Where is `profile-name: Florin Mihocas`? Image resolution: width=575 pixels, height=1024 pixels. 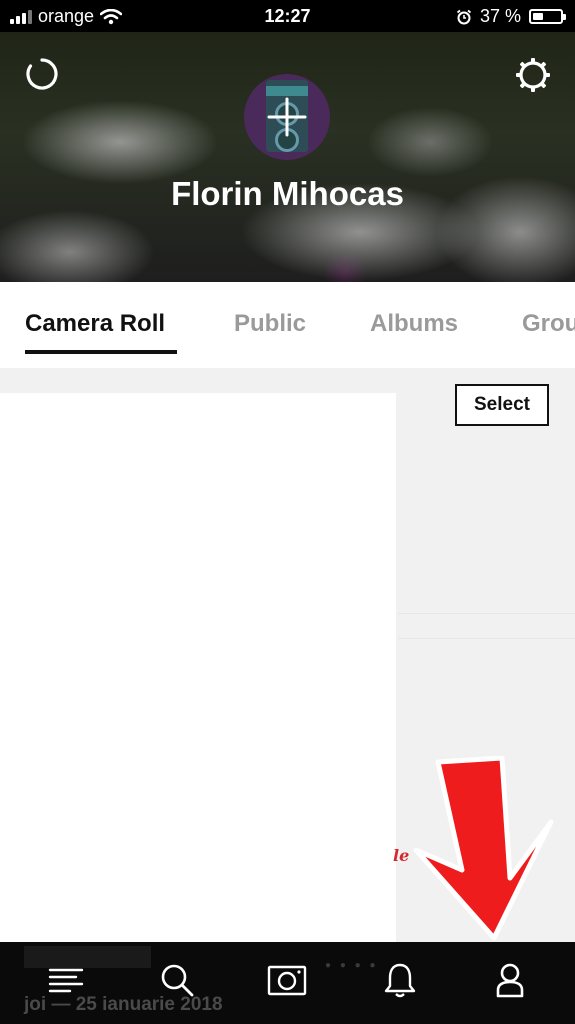 profile-name: Florin Mihocas is located at coordinates (287, 193).